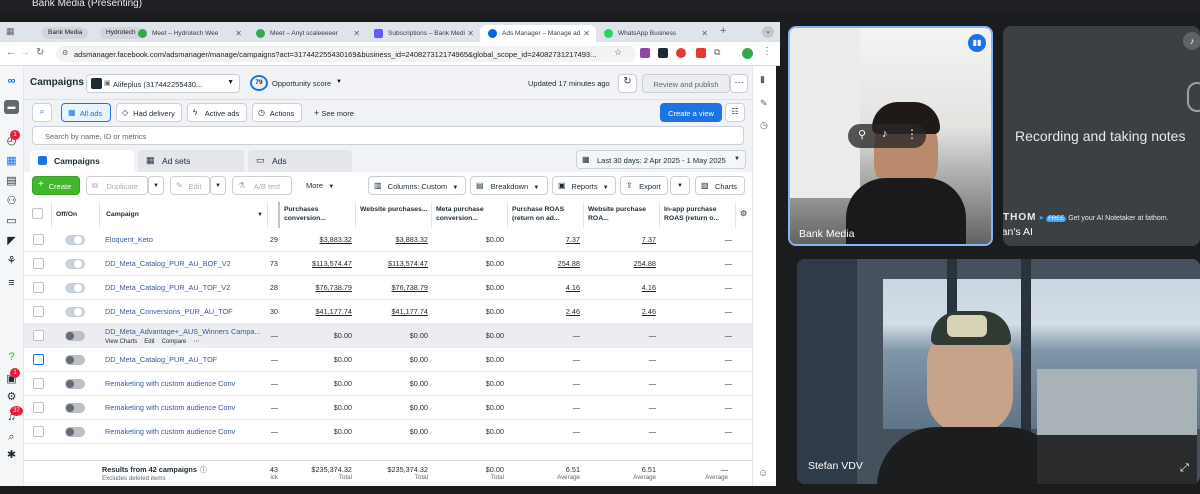 The image size is (1200, 494). What do you see at coordinates (11, 52) in the screenshot?
I see `back-icon: ←` at bounding box center [11, 52].